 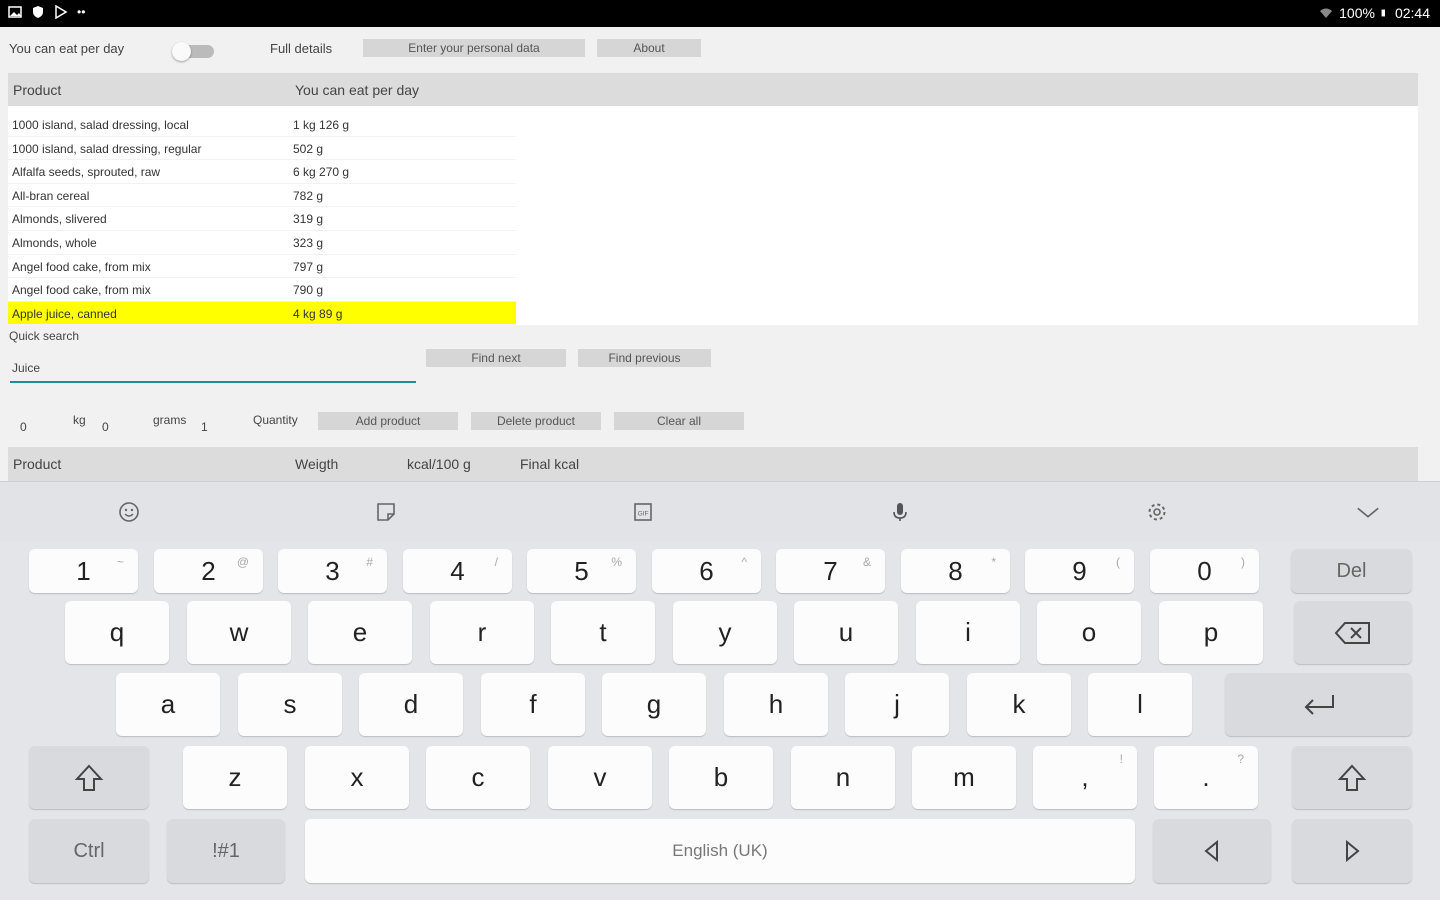 What do you see at coordinates (900, 512) in the screenshot?
I see `microphone-icon` at bounding box center [900, 512].